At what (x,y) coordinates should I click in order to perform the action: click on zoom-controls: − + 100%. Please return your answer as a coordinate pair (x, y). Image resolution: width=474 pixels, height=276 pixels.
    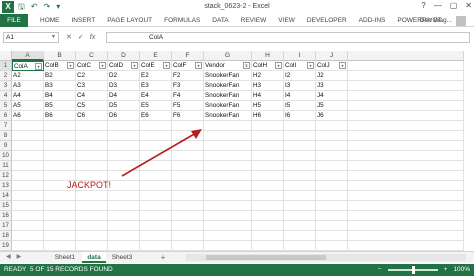
    Looking at the image, I should click on (424, 270).